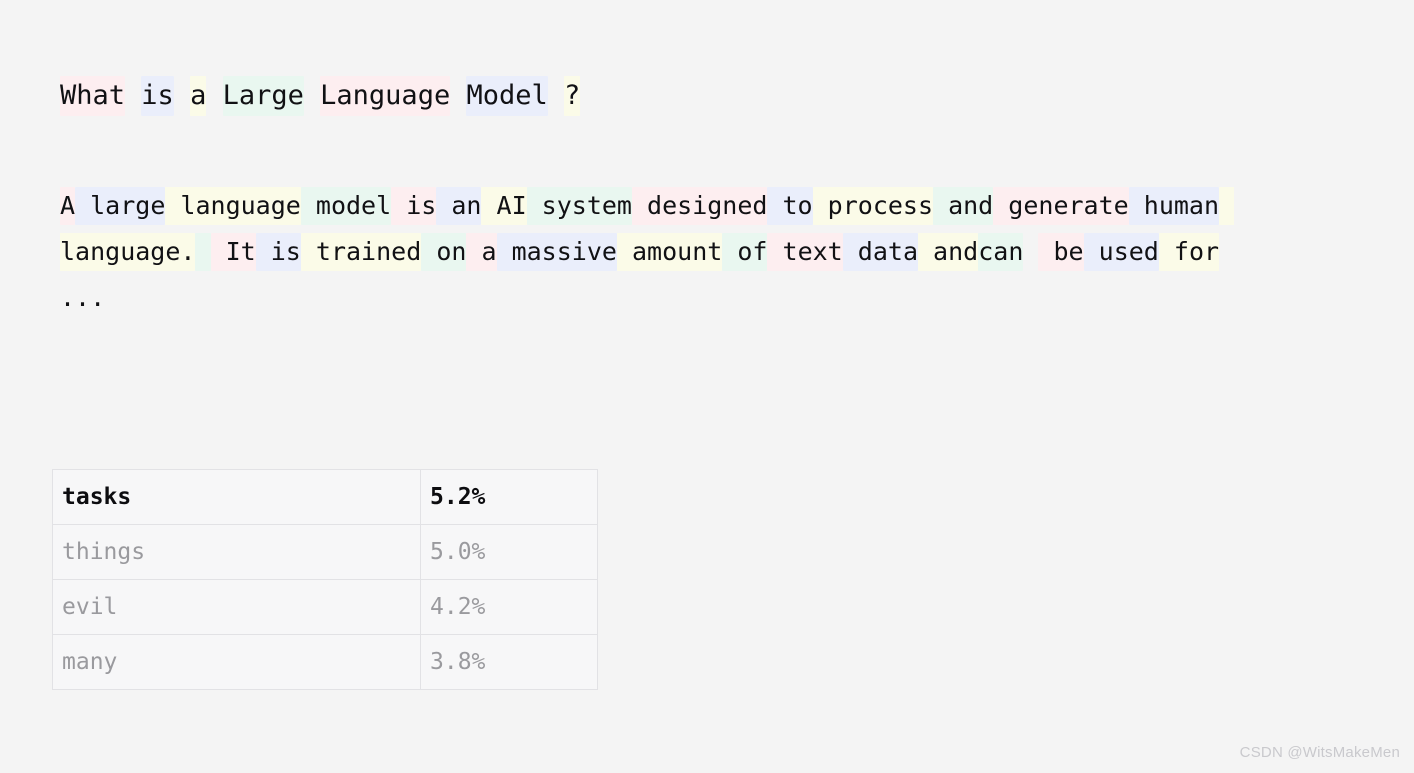 This screenshot has height=773, width=1414. Describe the element at coordinates (444, 252) in the screenshot. I see `answer-token: on` at that location.